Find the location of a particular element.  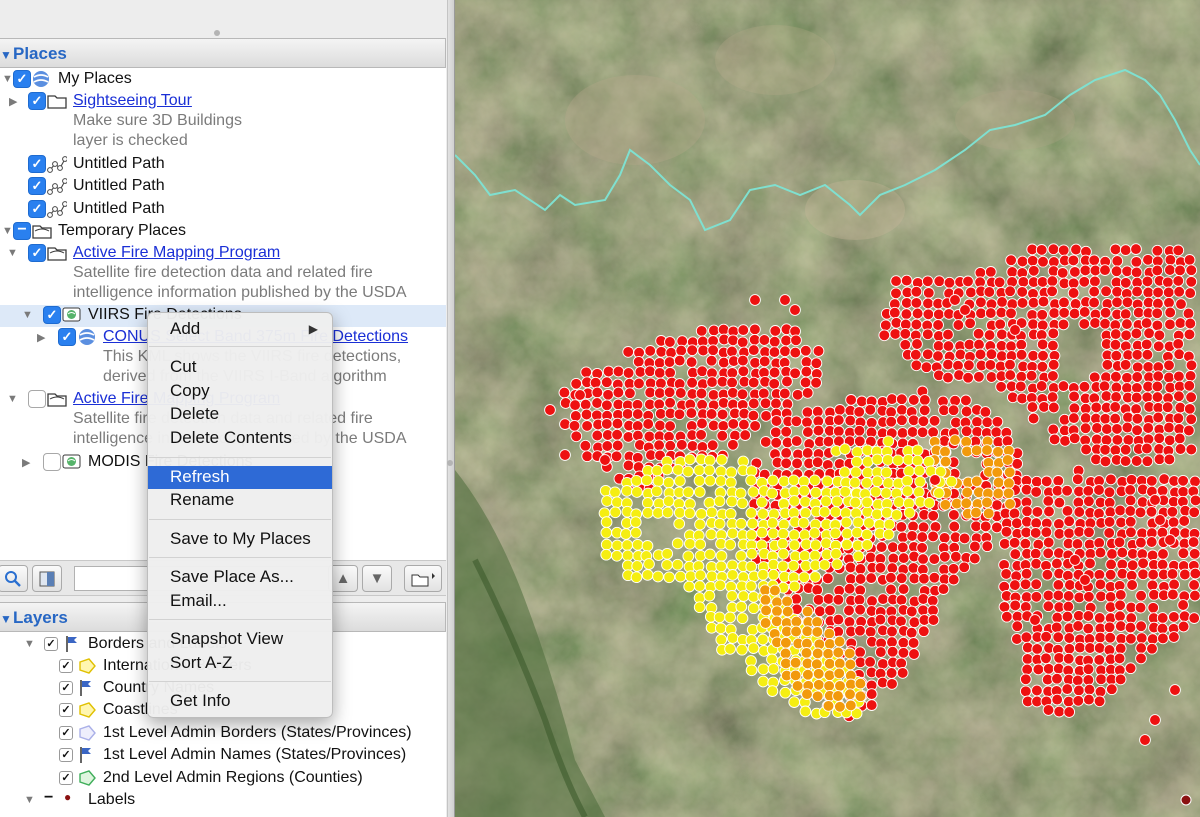

tree-link: Sightseeing Tour is located at coordinates (132, 101).